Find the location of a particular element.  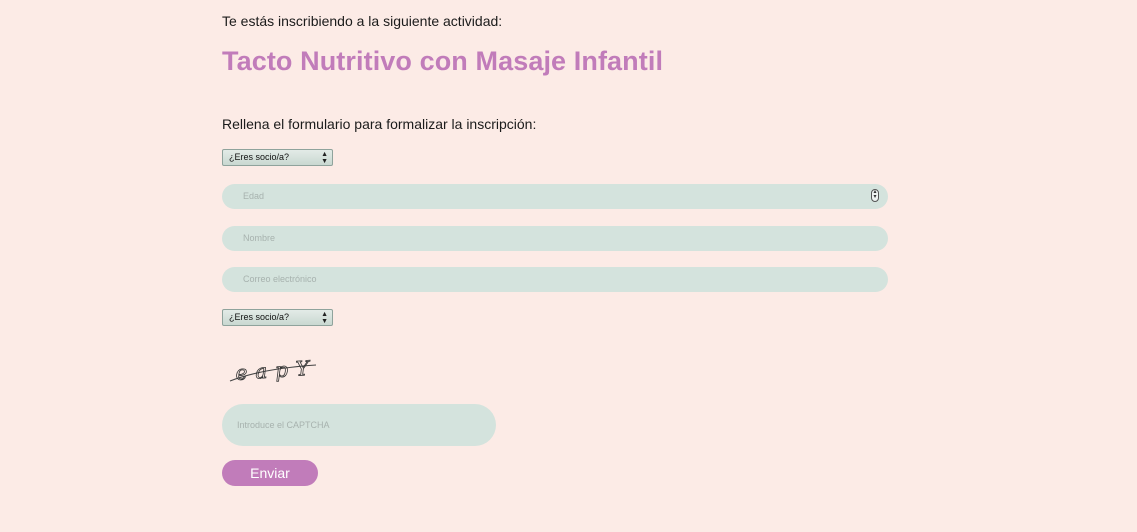

member-select-1-value: ¿Eres socio/a? is located at coordinates (259, 157).